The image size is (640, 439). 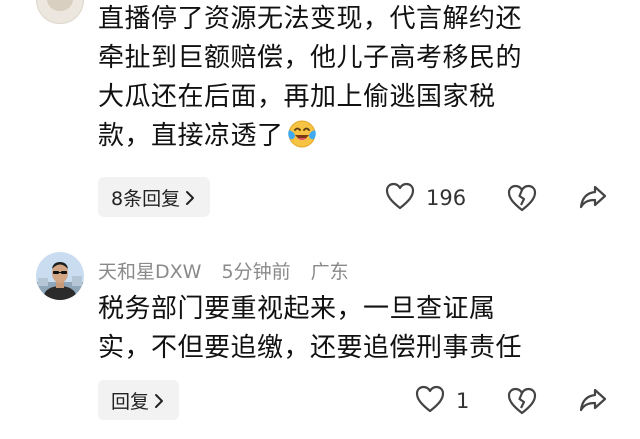 I want to click on like-button: 1, so click(x=441, y=401).